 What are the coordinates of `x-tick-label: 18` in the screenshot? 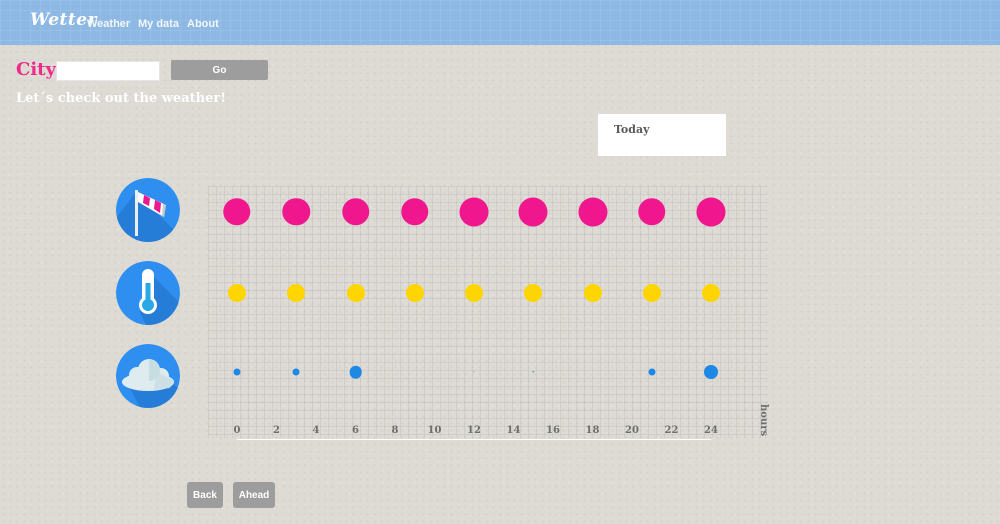 It's located at (592, 430).